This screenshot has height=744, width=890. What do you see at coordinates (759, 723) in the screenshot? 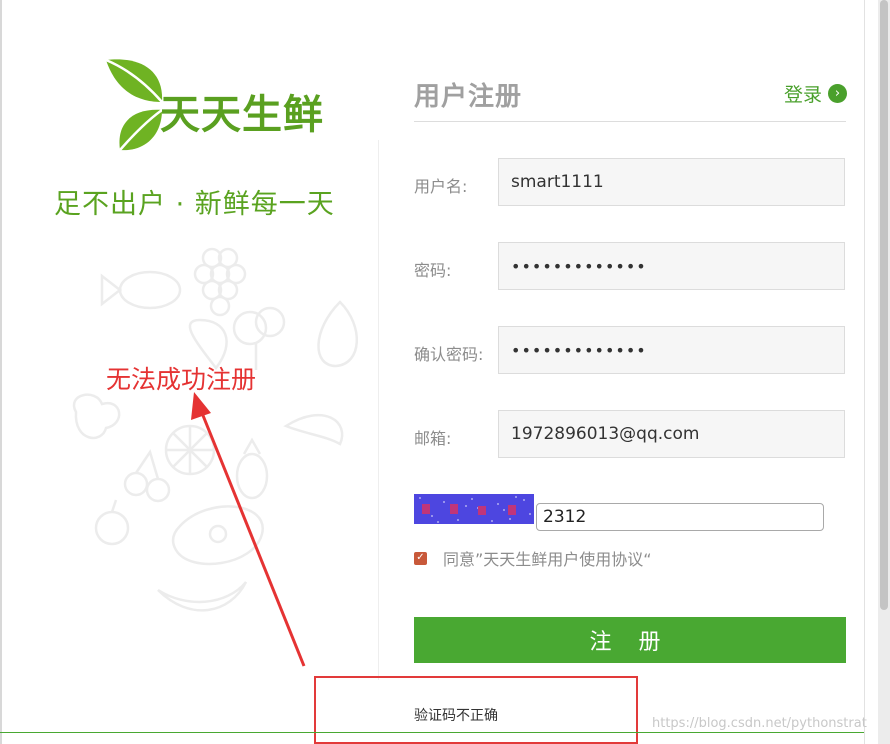
I see `watermark-text: https://blog.csdn.net/pythonstrat` at bounding box center [759, 723].